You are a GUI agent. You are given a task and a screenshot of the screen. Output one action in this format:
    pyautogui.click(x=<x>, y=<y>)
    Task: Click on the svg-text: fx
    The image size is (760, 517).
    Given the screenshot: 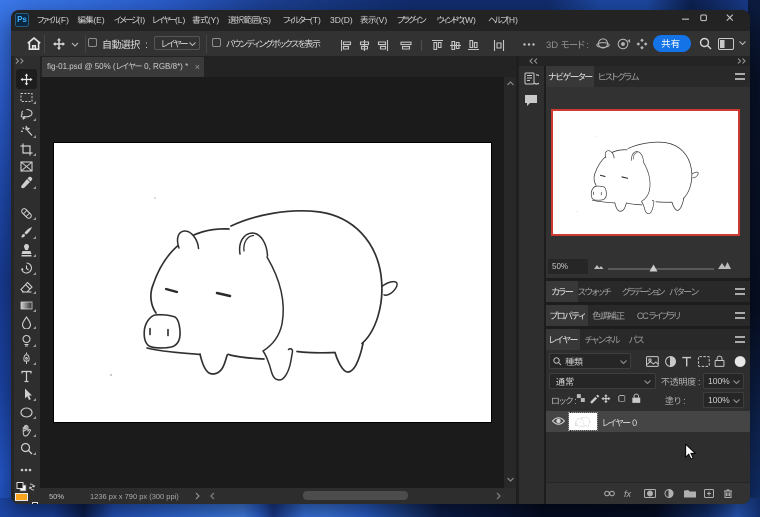 What is the action you would take?
    pyautogui.click(x=628, y=493)
    